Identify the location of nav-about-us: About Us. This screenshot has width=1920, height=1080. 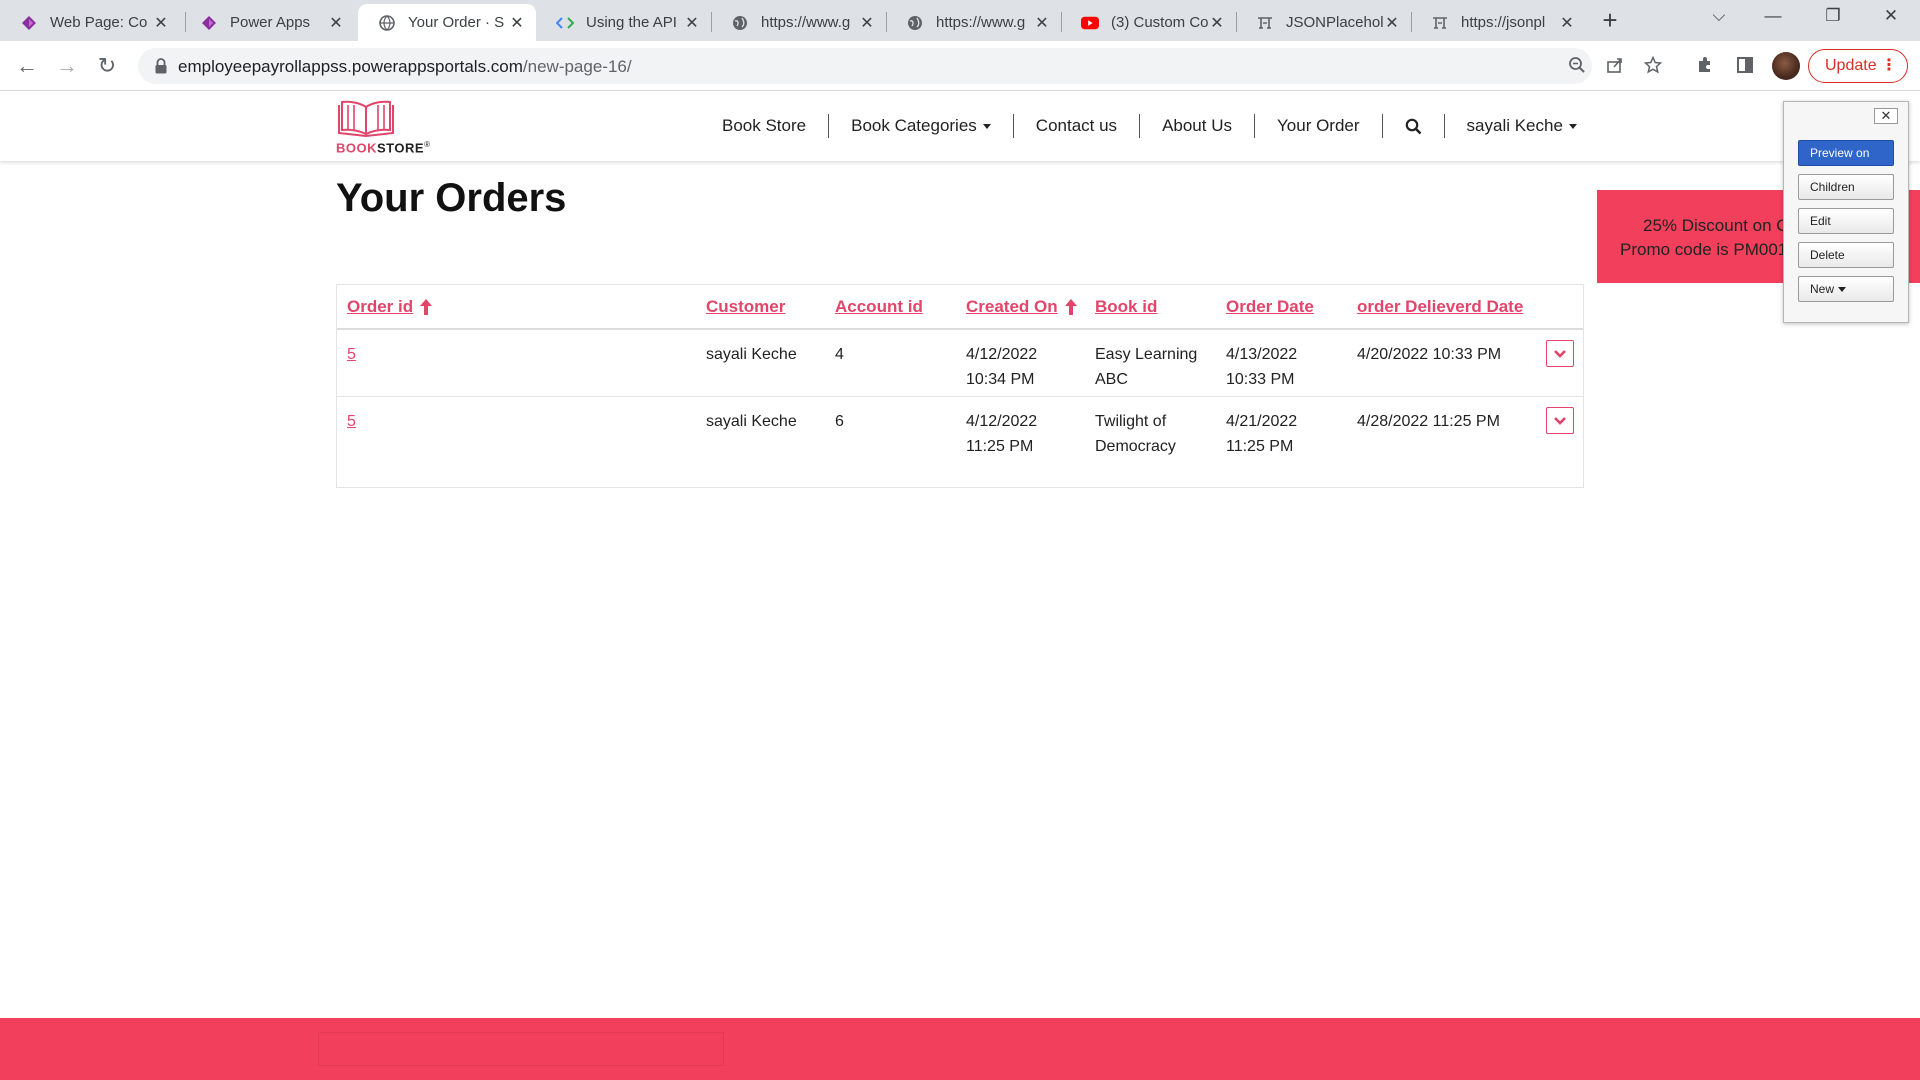
(1197, 126).